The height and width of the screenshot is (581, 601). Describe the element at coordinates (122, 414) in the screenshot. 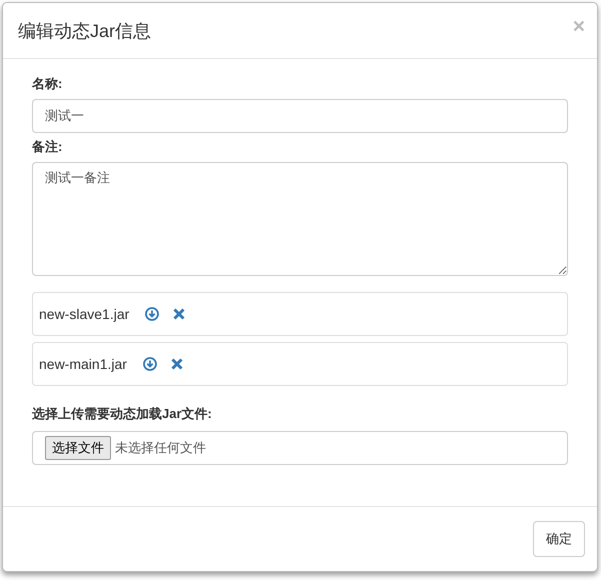

I see `field-label: 选择上传需要动态加载Jar文件:` at that location.